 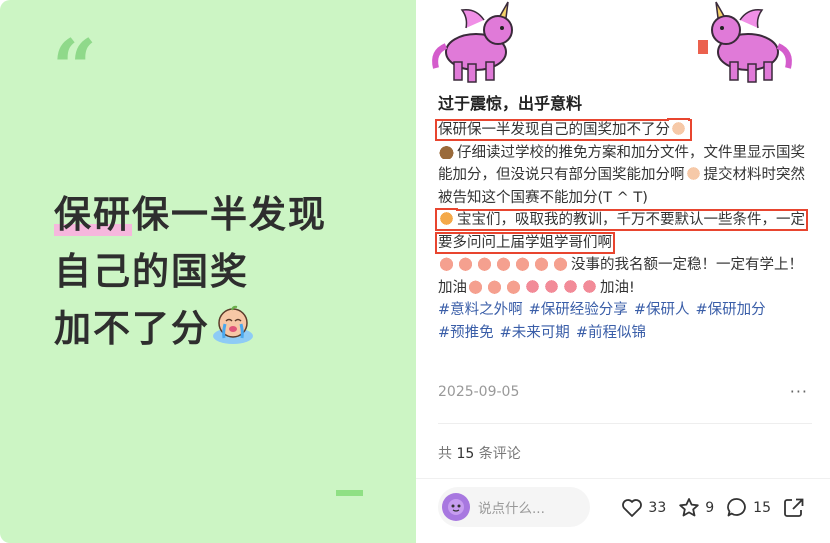 I want to click on comment-count: 15, so click(x=762, y=507).